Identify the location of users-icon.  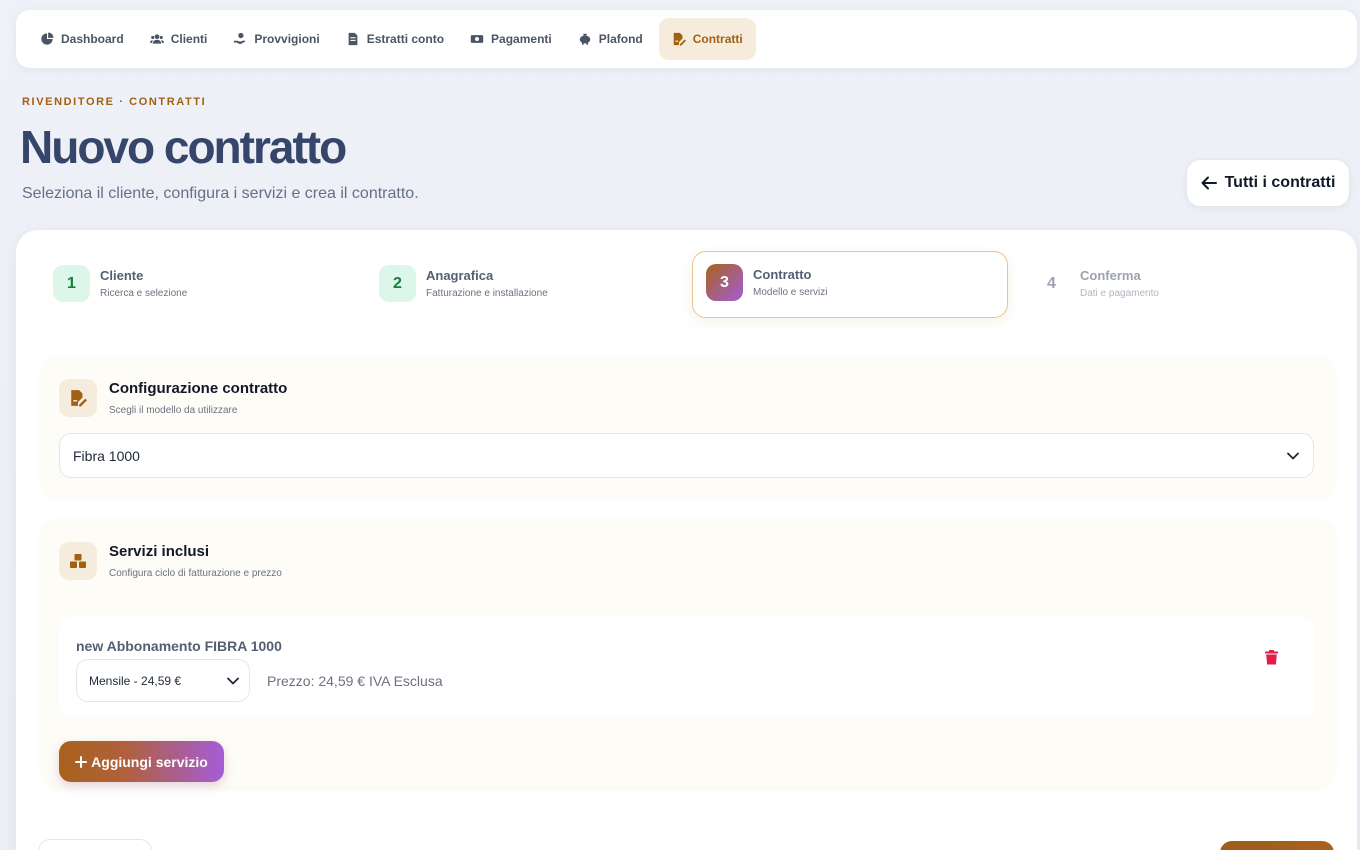
(156, 39).